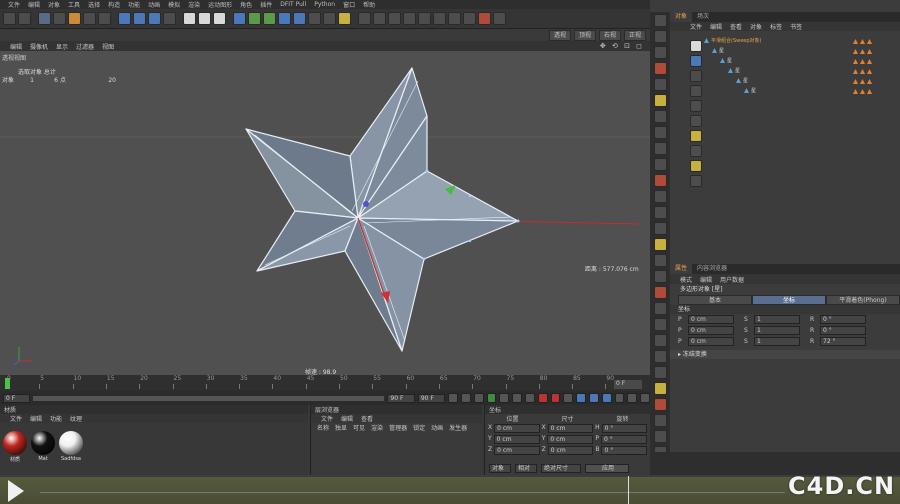 The height and width of the screenshot is (504, 900). I want to click on view-button: 正视, so click(634, 35).